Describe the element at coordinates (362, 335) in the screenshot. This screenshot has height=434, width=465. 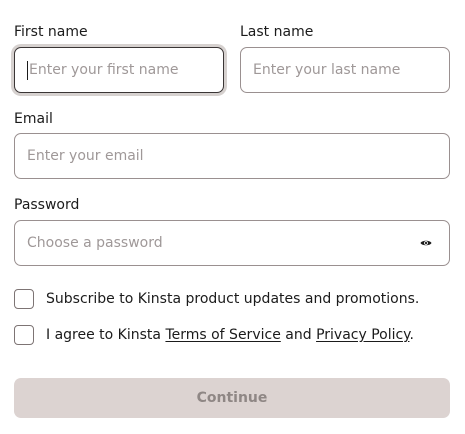
I see `privacy-policy-link: Privacy Policy` at that location.